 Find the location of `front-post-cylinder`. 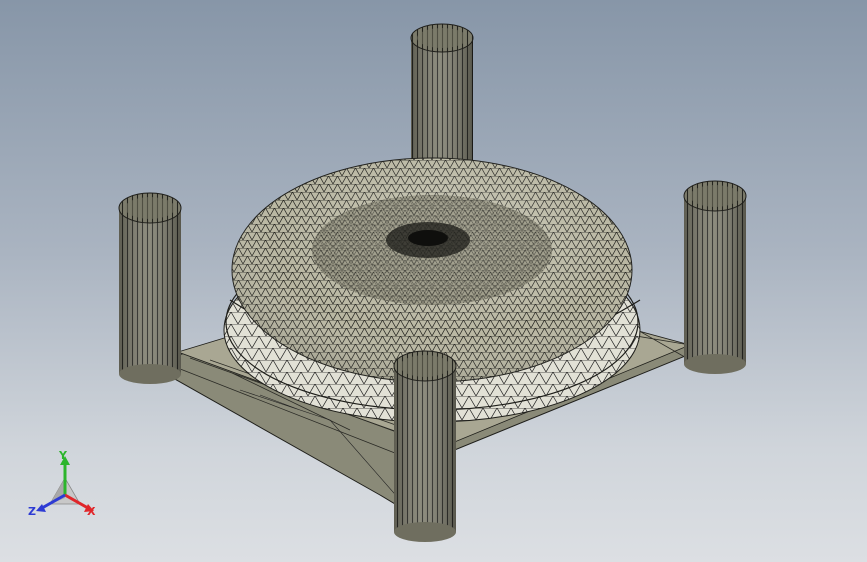

front-post-cylinder is located at coordinates (425, 446).